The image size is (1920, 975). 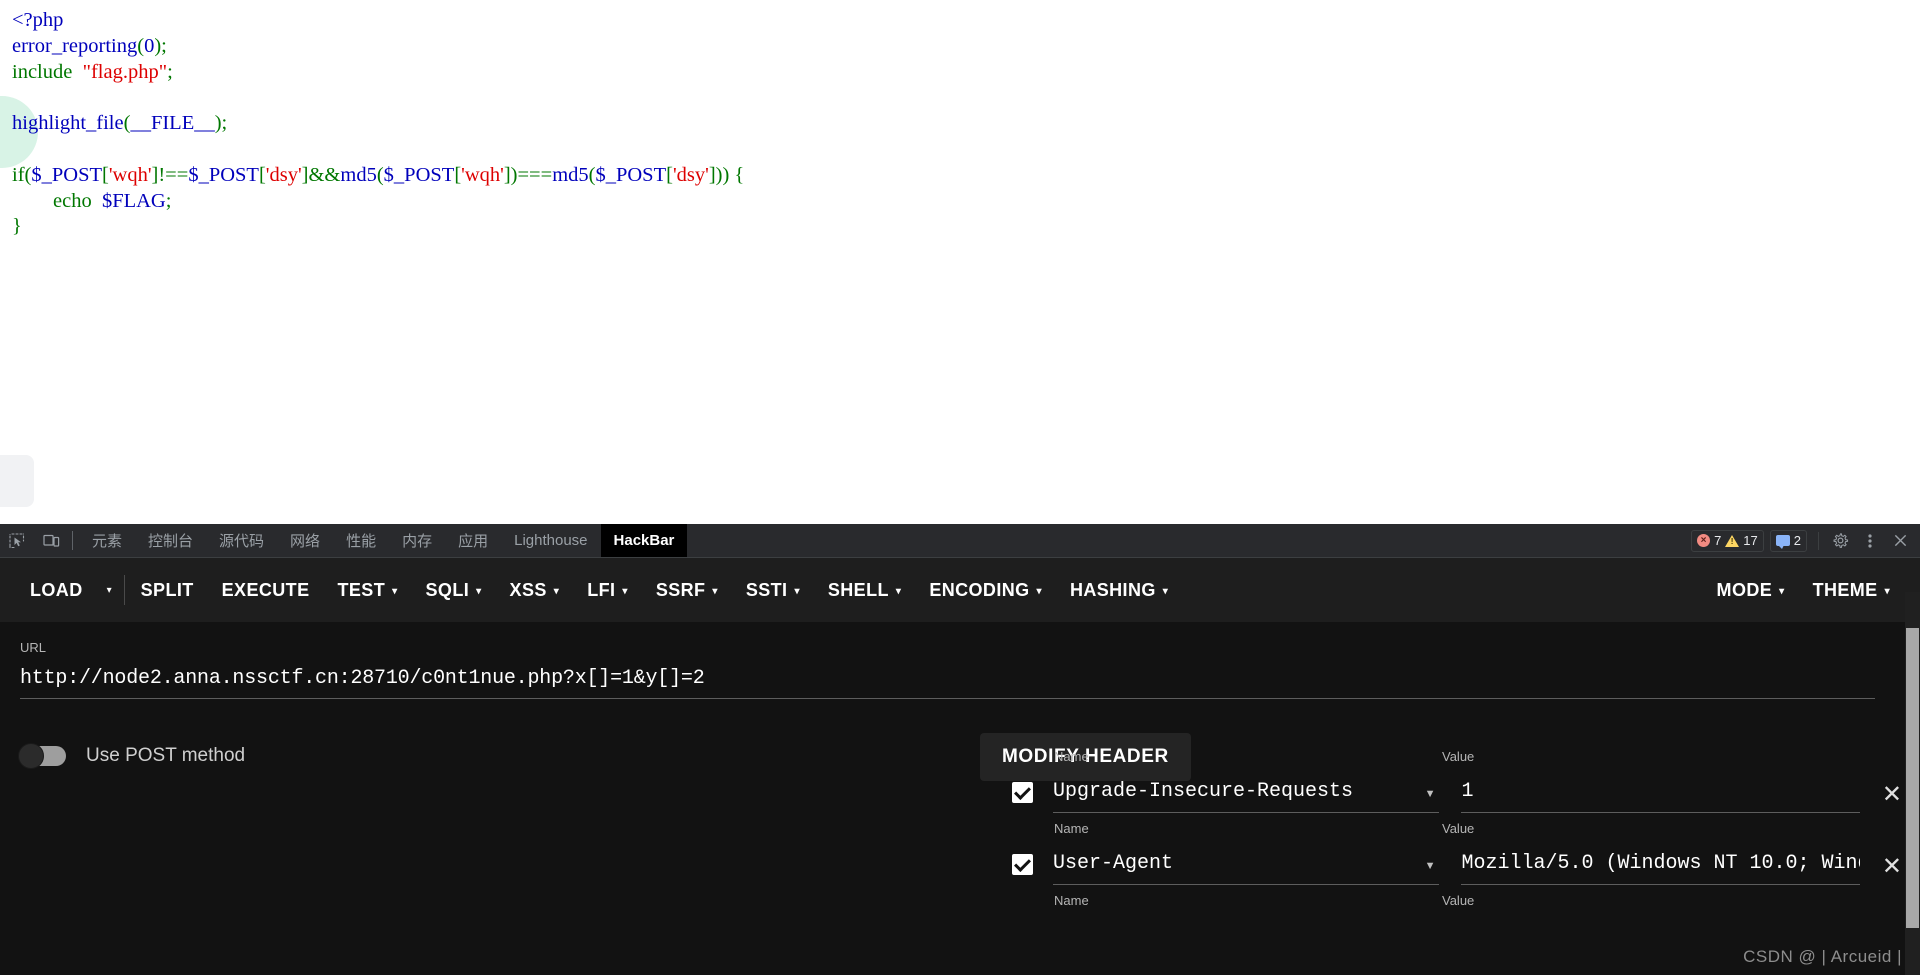 I want to click on code-token: &&, so click(x=324, y=174).